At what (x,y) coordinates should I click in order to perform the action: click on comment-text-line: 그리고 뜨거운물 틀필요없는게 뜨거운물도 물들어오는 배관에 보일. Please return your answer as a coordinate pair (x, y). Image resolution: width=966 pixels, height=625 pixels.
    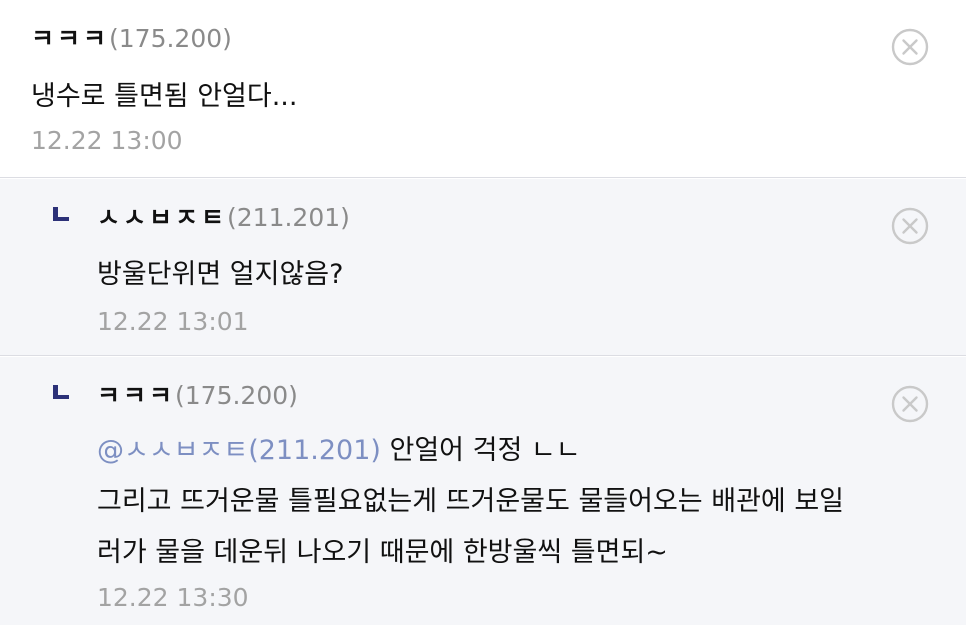
    Looking at the image, I should click on (471, 501).